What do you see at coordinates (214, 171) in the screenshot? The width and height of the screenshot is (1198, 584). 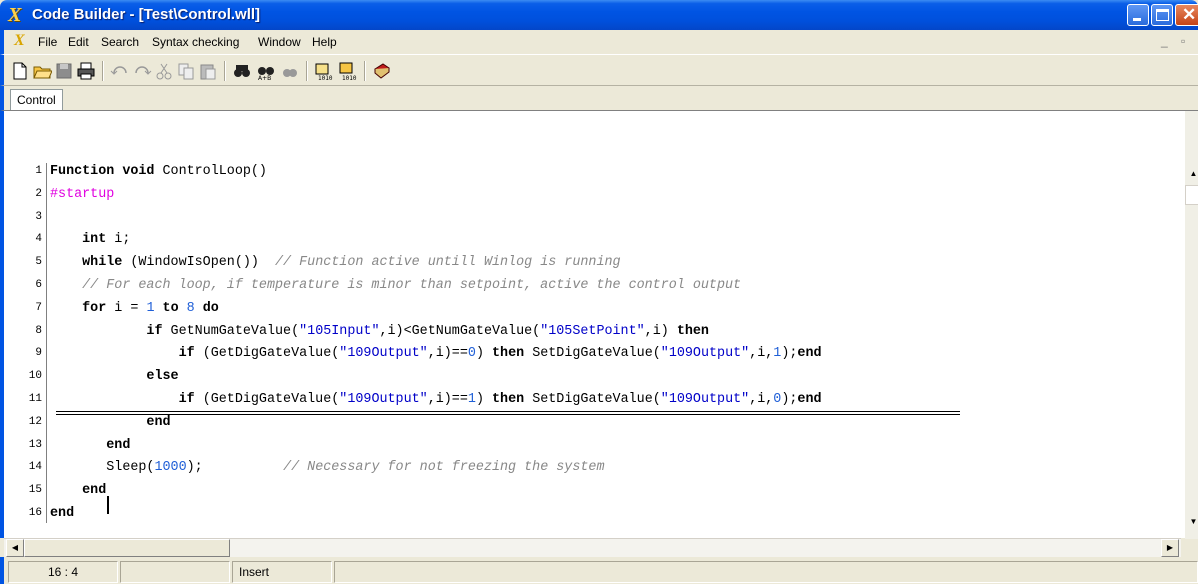 I see `code-token: ControlLoop()` at bounding box center [214, 171].